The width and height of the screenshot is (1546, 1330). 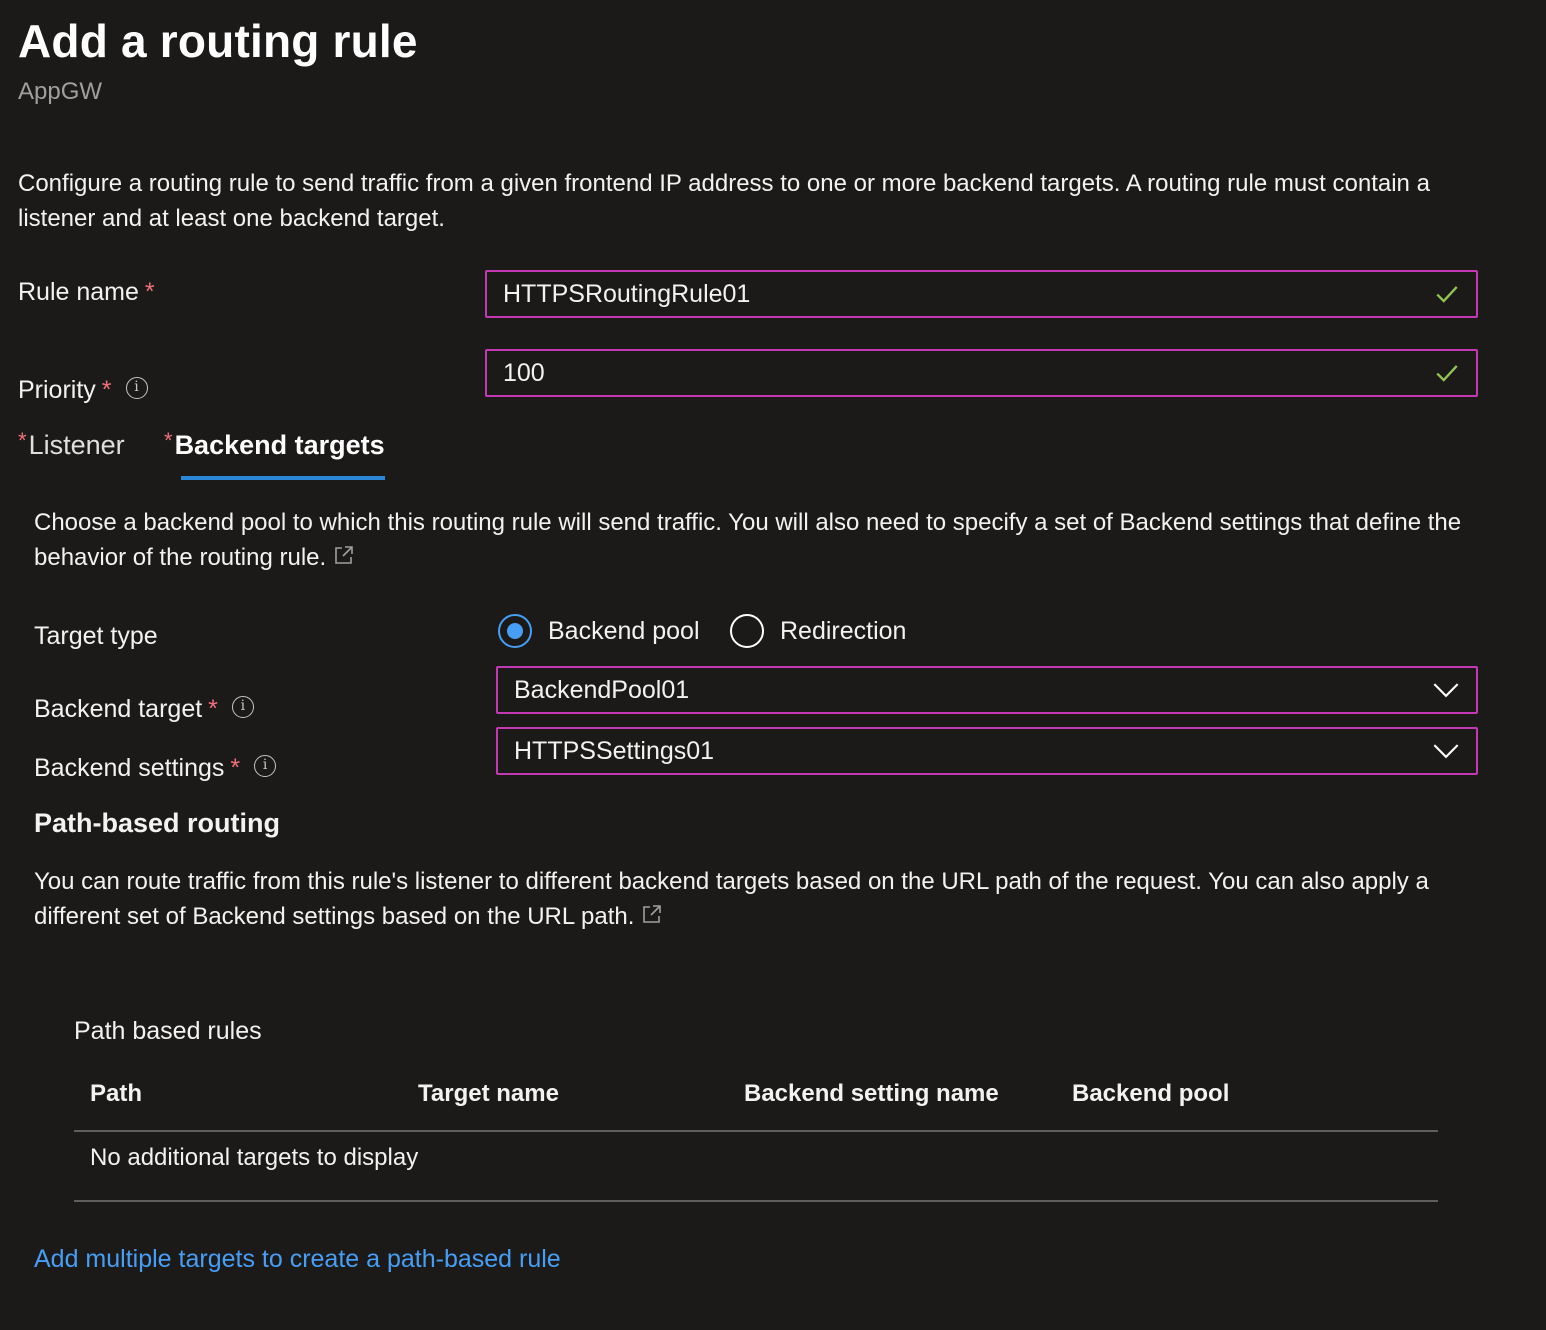 What do you see at coordinates (283, 478) in the screenshot?
I see `active-tab-indicator` at bounding box center [283, 478].